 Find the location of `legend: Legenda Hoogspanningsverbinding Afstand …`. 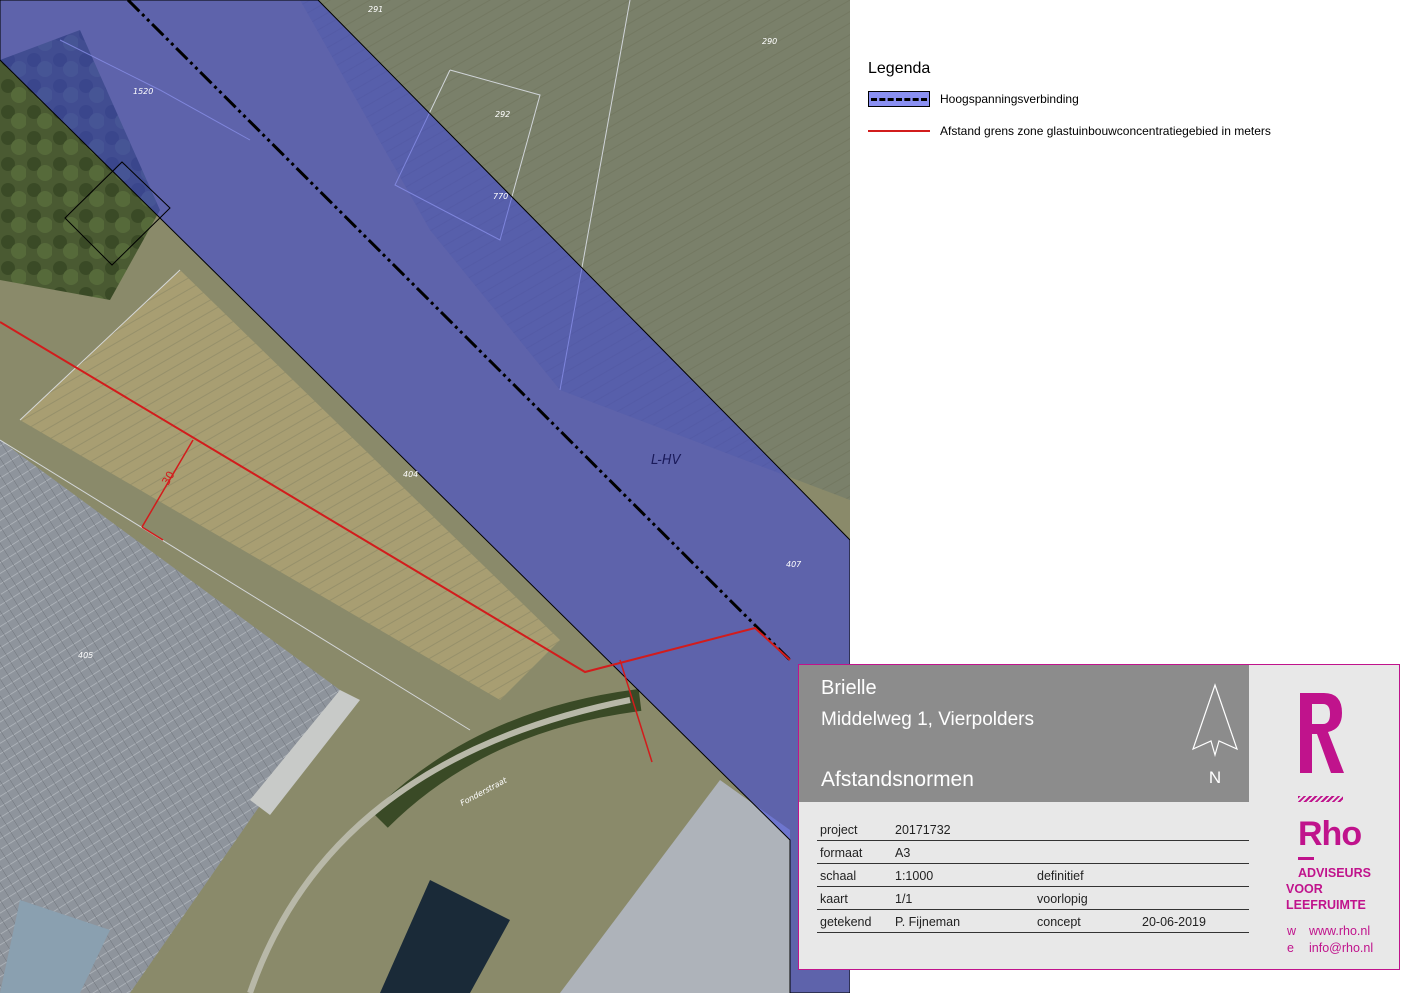

legend: Legenda Hoogspanningsverbinding Afstand … is located at coordinates (1069, 106).